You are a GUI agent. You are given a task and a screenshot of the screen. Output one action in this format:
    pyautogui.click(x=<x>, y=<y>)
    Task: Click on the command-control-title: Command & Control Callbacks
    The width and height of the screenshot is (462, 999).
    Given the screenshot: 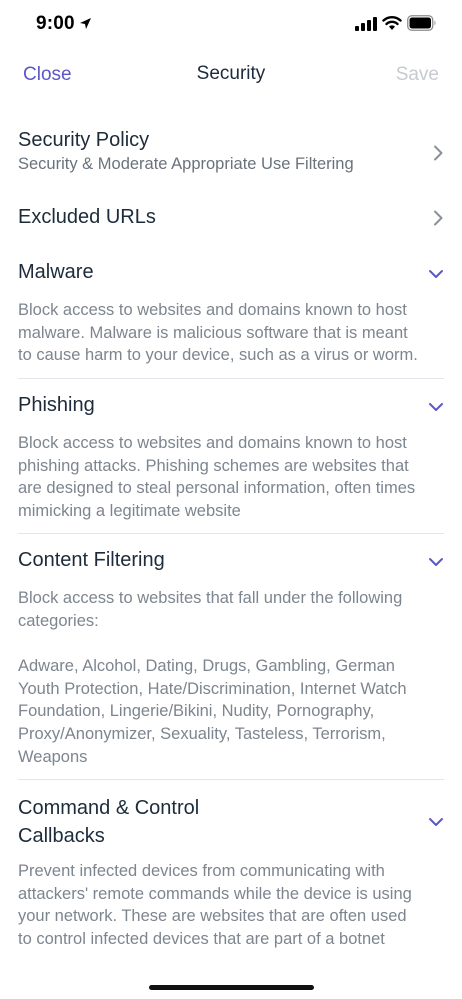 What is the action you would take?
    pyautogui.click(x=231, y=822)
    